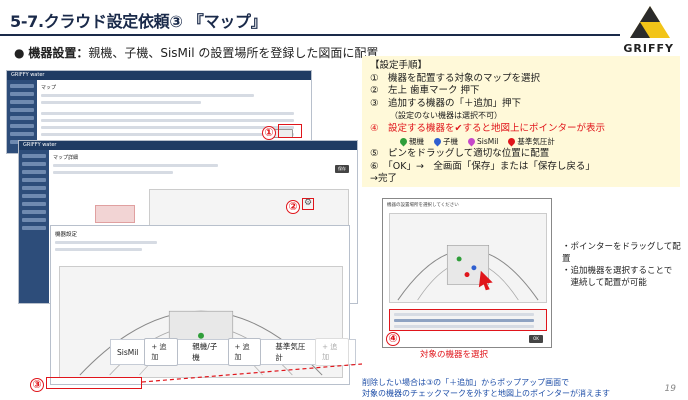 The image size is (688, 400). Describe the element at coordinates (455, 78) in the screenshot. I see `step-1: ① 機器を配置する対象のマップを選択` at that location.